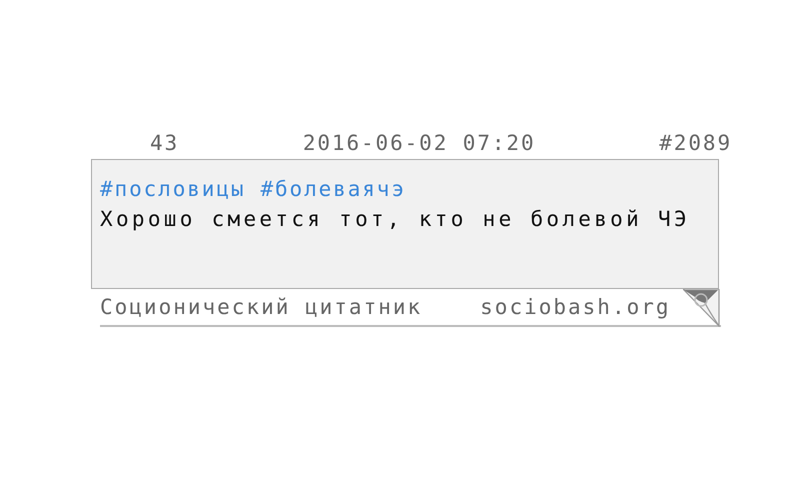  What do you see at coordinates (333, 189) in the screenshot?
I see `hashtag-link: #болеваячэ` at bounding box center [333, 189].